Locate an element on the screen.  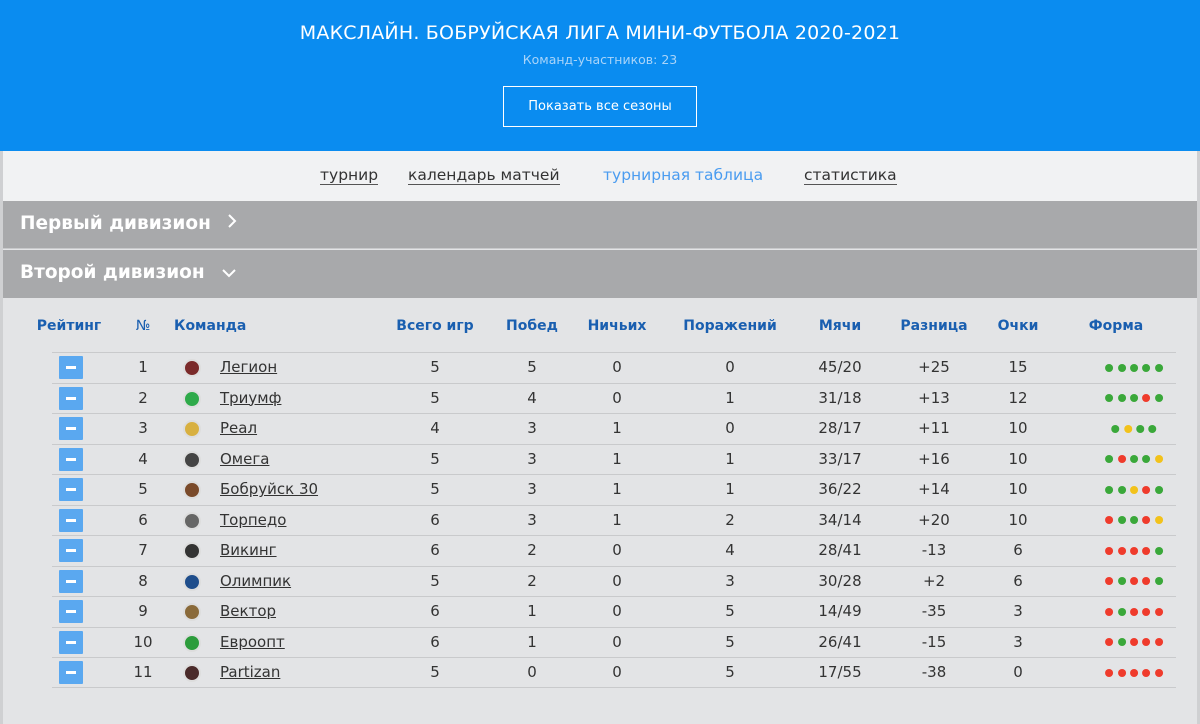
team-link: Евроопт is located at coordinates (252, 642).